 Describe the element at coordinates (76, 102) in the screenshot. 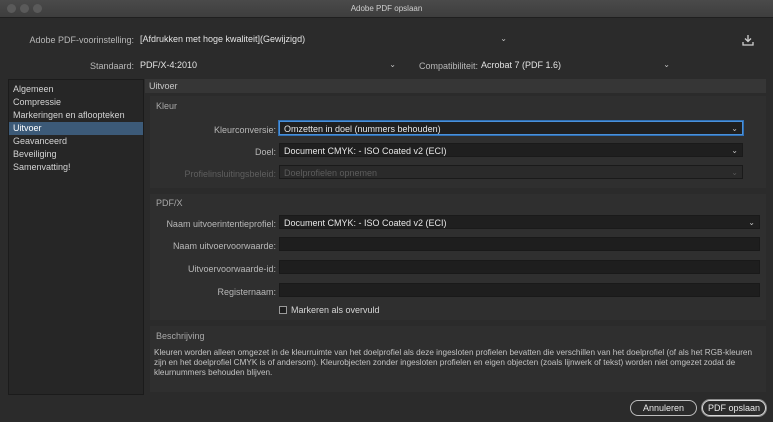

I see `sidebar-item-compressie: Compressie` at that location.